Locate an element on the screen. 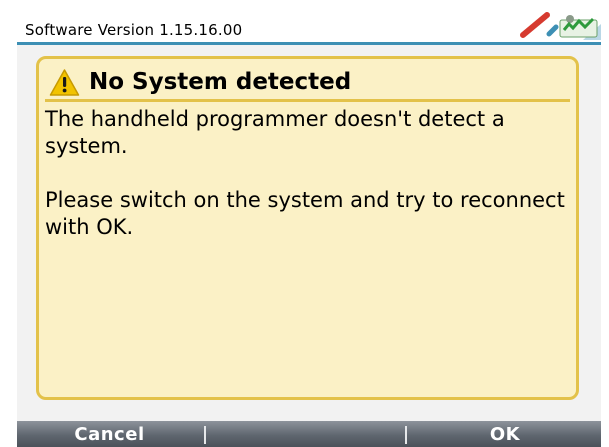  softkey-bar: Cancel OK is located at coordinates (309, 434).